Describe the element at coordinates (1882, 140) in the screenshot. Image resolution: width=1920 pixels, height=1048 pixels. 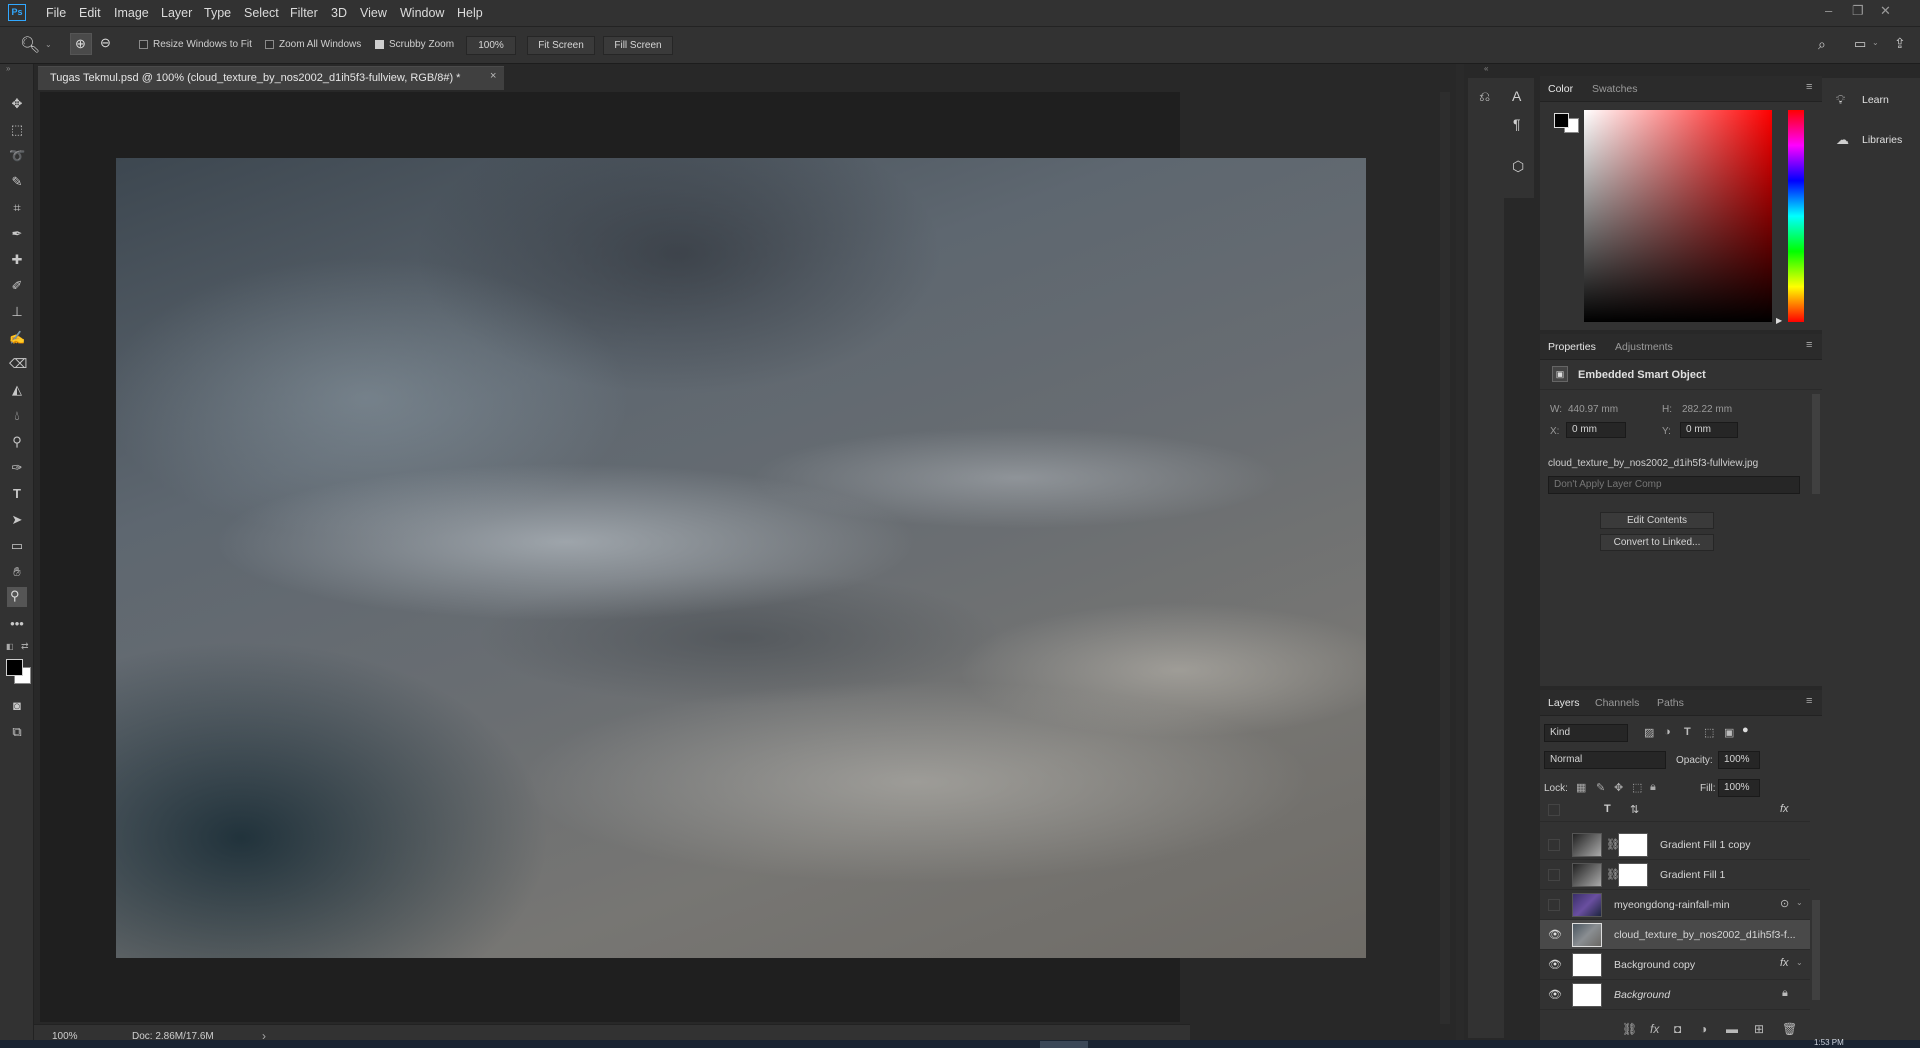
I see `libraries-button: Libraries` at that location.